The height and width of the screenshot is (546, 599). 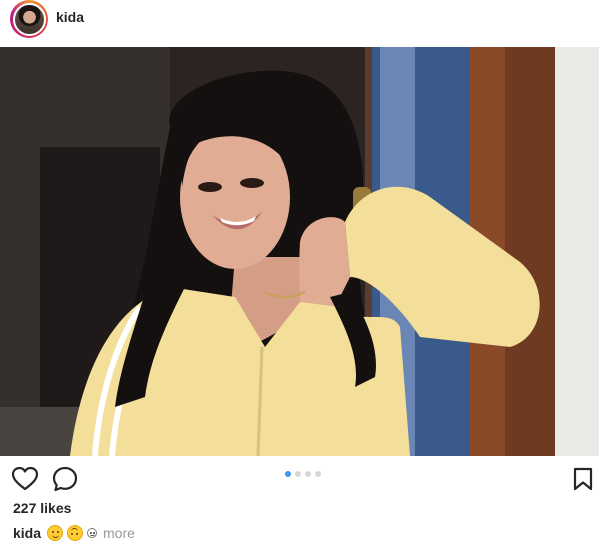 What do you see at coordinates (25, 479) in the screenshot?
I see `heart-outline-icon` at bounding box center [25, 479].